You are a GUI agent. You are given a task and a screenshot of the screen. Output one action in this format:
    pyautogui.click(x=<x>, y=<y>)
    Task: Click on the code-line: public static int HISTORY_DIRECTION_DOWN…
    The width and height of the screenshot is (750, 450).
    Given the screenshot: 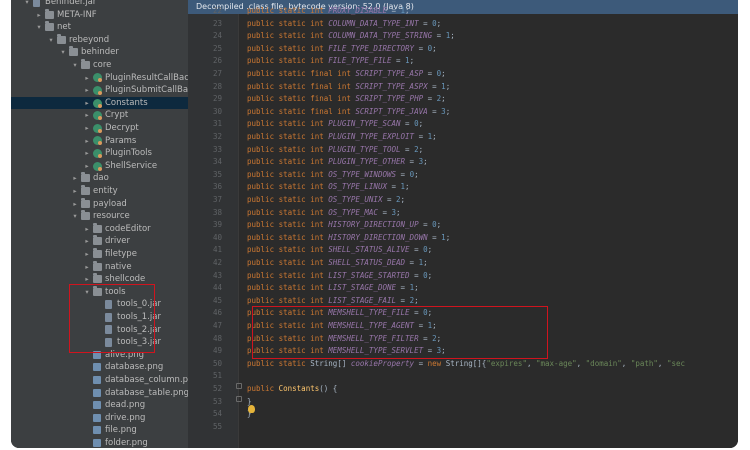 What is the action you would take?
    pyautogui.click(x=348, y=238)
    